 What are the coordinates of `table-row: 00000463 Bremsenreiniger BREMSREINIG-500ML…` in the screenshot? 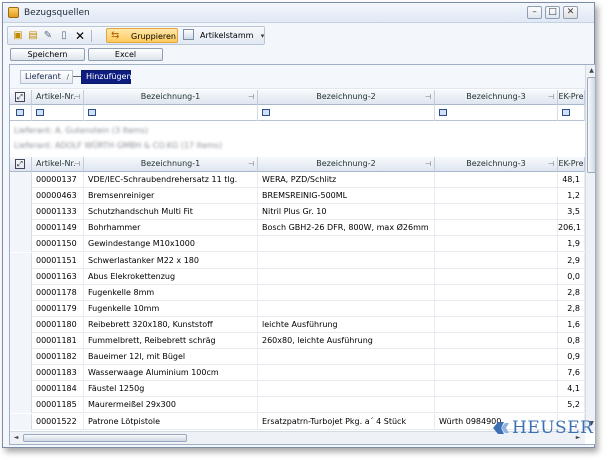 It's located at (297, 196).